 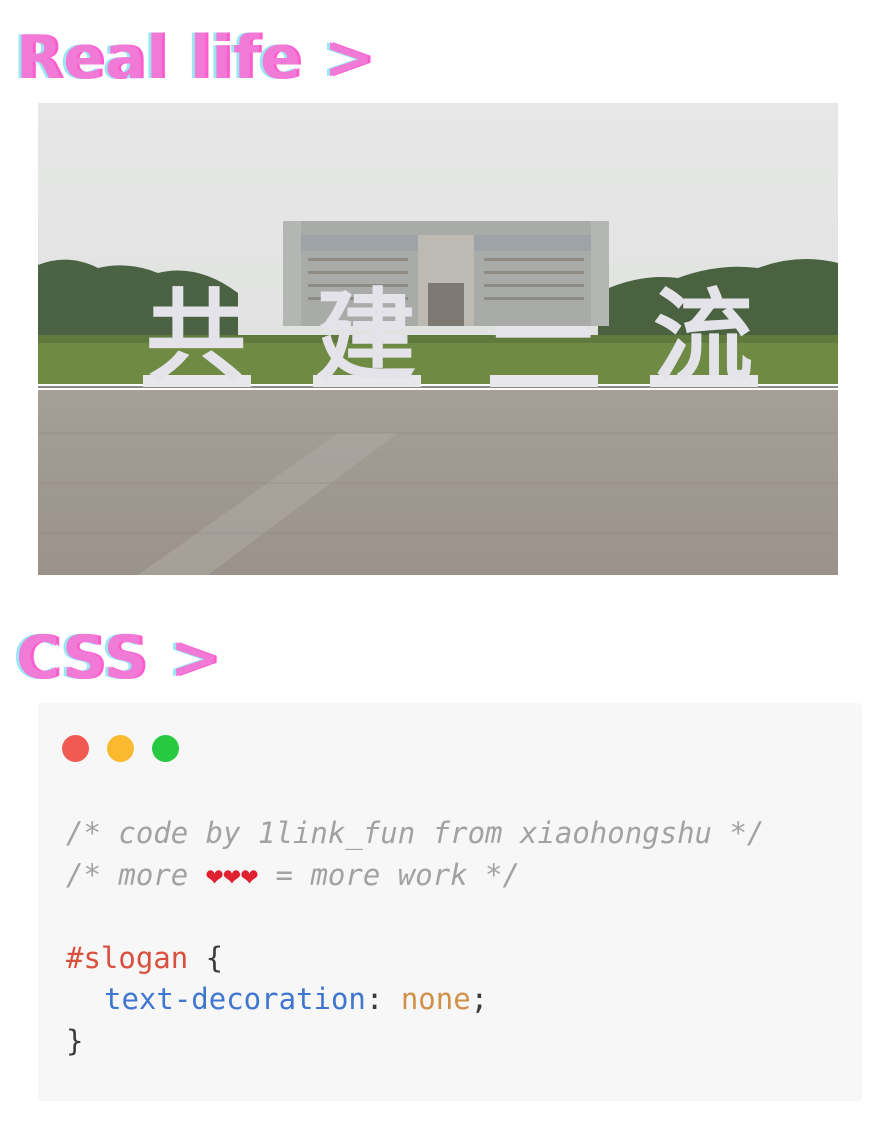 What do you see at coordinates (235, 999) in the screenshot?
I see `css-property: text-decoration` at bounding box center [235, 999].